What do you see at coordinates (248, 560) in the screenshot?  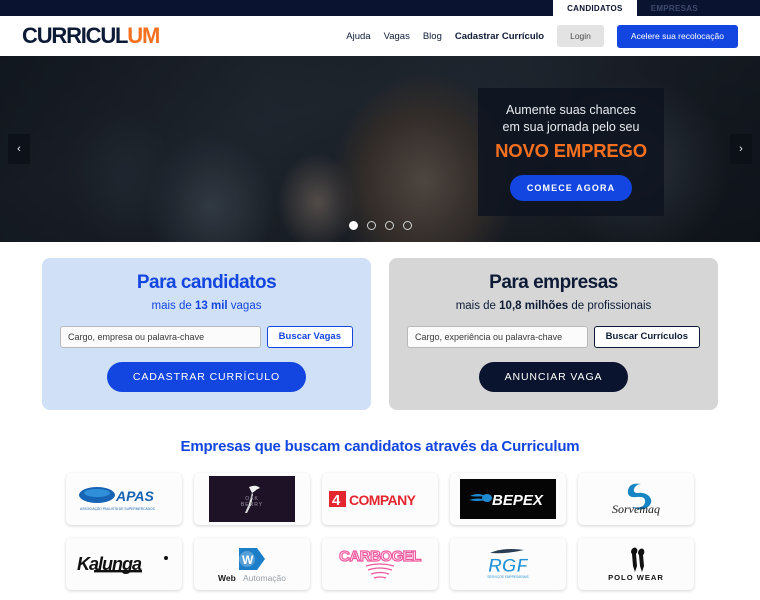 I see `svg-text: W` at bounding box center [248, 560].